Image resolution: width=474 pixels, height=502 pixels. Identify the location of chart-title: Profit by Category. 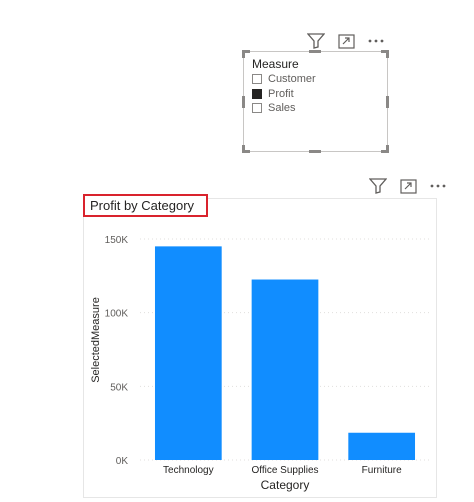
(145, 205).